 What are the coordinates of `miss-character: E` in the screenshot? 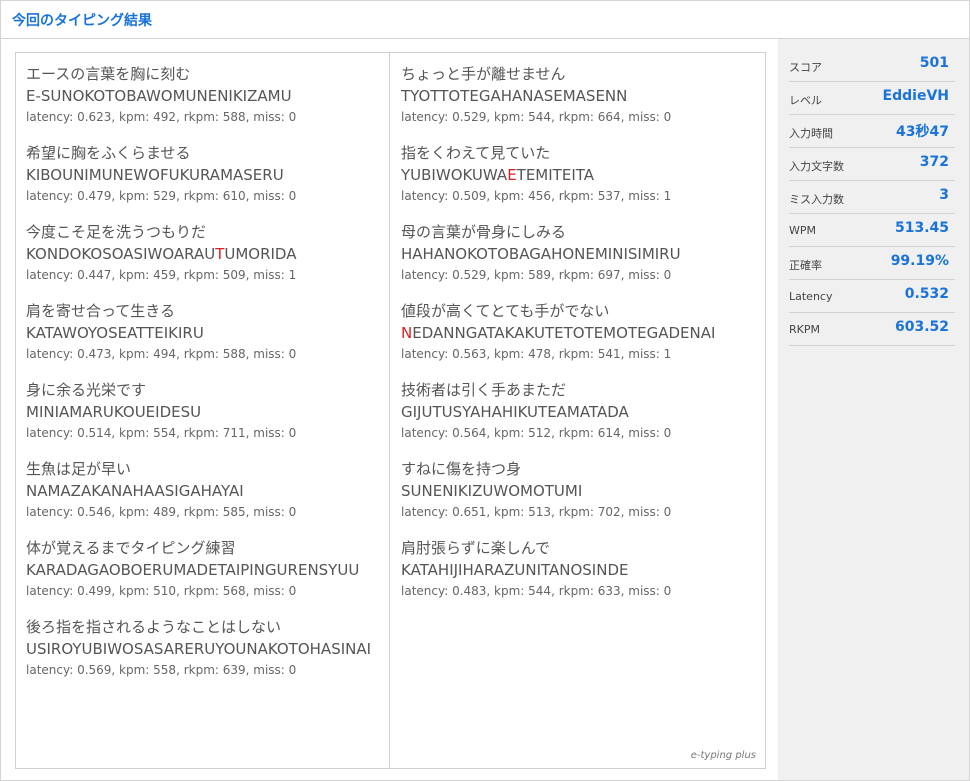 It's located at (512, 175).